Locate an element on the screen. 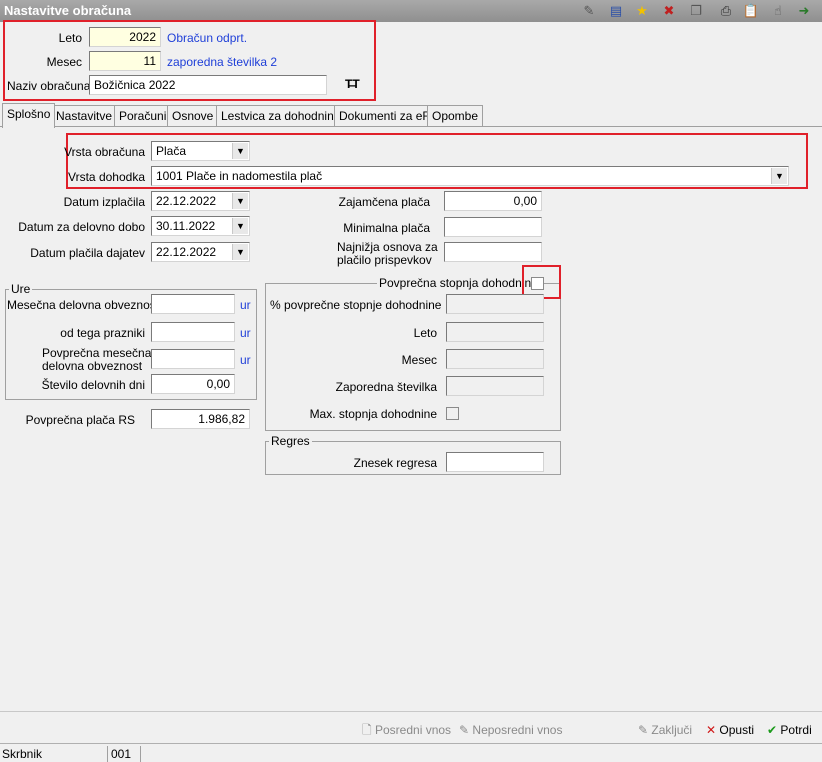 The height and width of the screenshot is (762, 822). regres-group-title: Regres is located at coordinates (290, 441).